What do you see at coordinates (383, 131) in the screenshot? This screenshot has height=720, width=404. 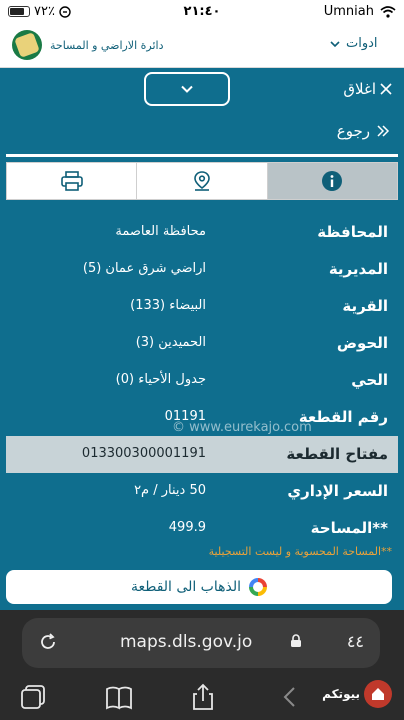 I see `double-chevron-right-icon` at bounding box center [383, 131].